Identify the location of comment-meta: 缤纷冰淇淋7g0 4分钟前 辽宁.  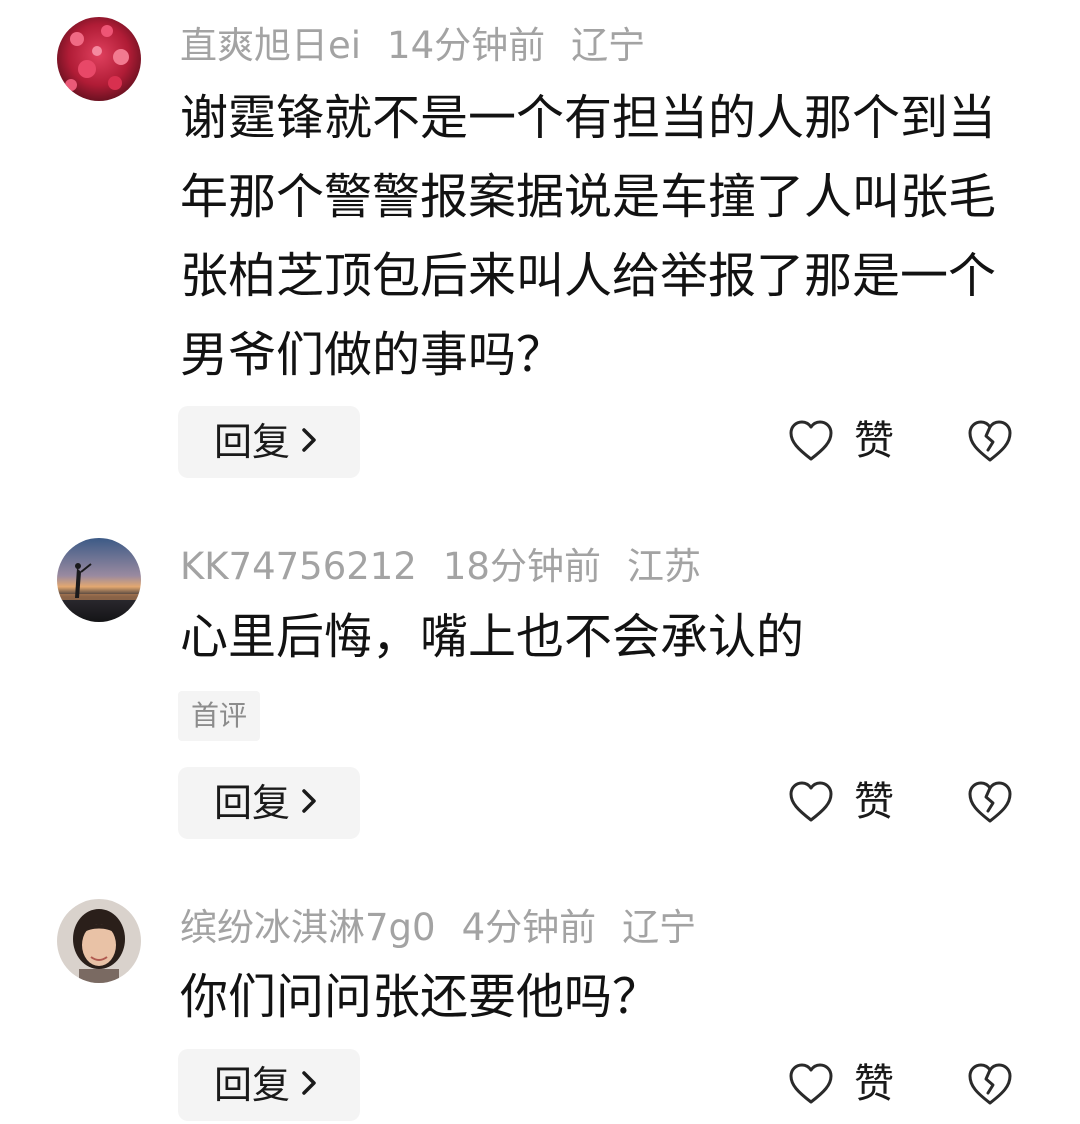
(451, 927).